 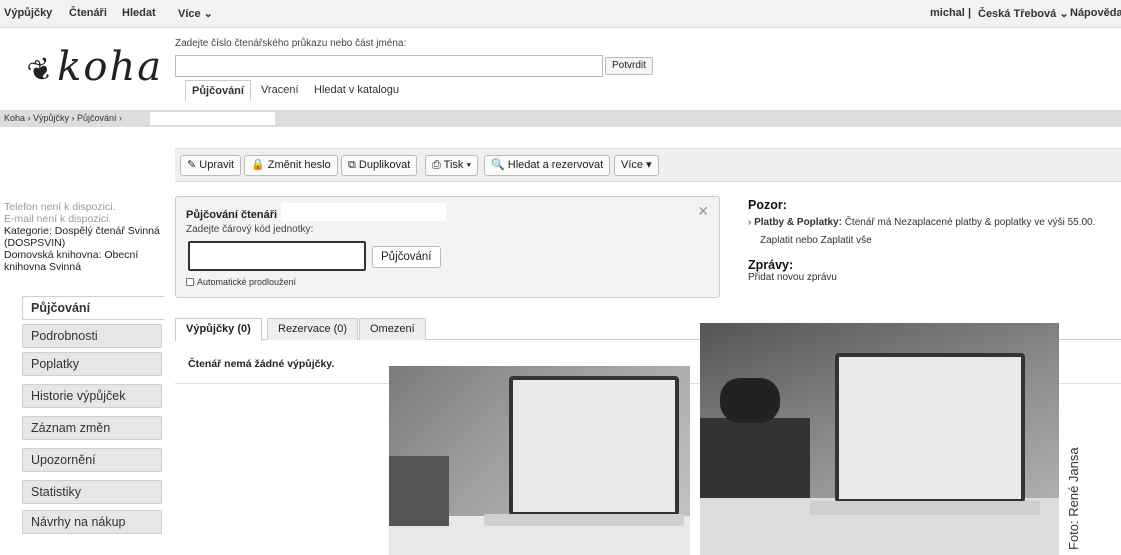 What do you see at coordinates (356, 90) in the screenshot?
I see `tab-catalog-search: Hledat v katalogu` at bounding box center [356, 90].